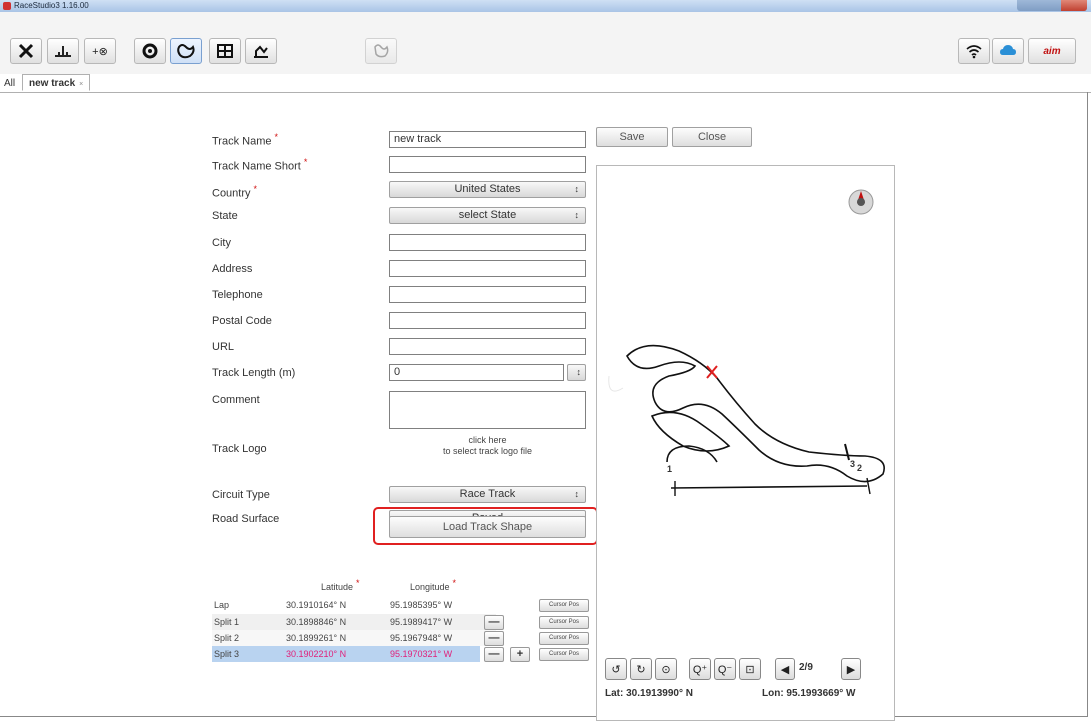  I want to click on row-lat: 30.1899261° N, so click(316, 638).